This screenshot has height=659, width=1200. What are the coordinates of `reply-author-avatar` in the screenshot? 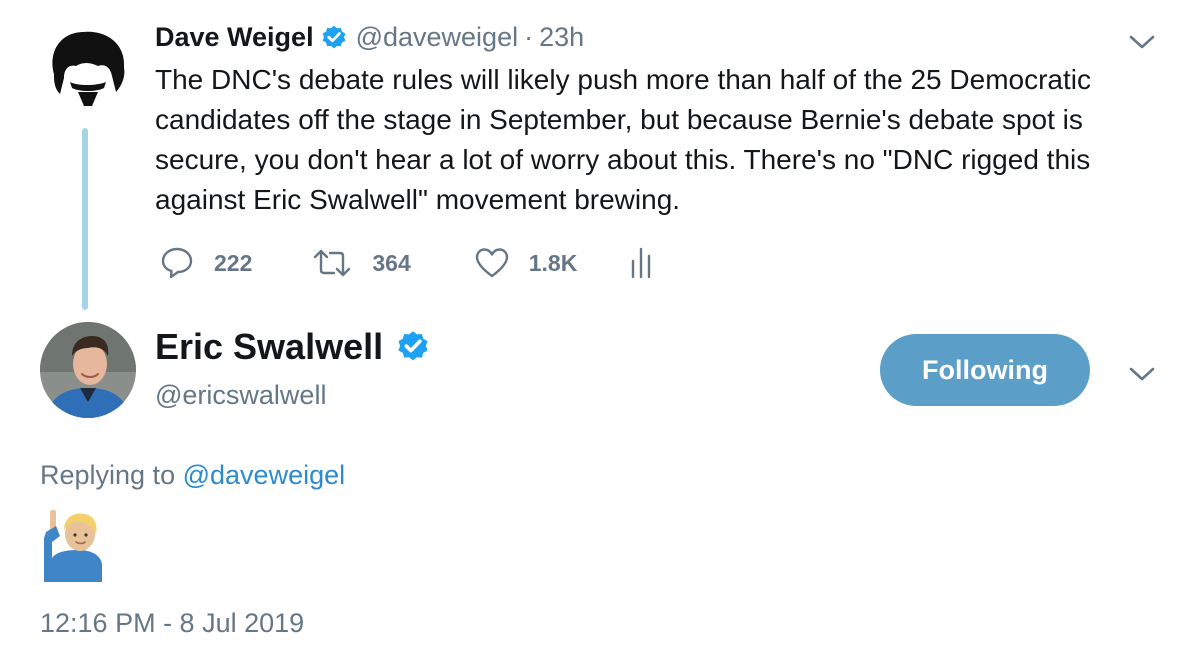 It's located at (88, 370).